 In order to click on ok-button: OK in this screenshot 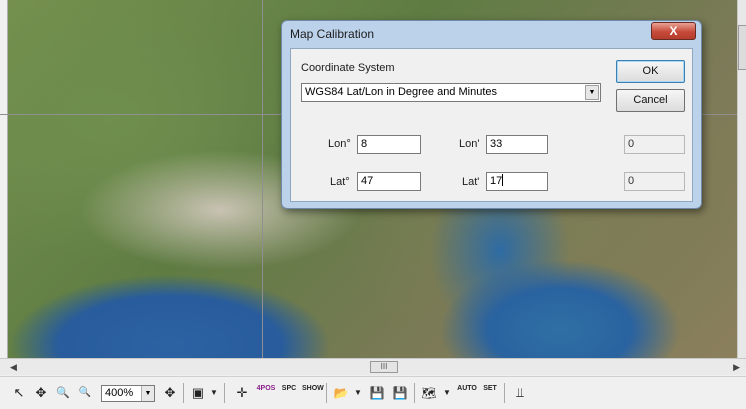, I will do `click(650, 71)`.